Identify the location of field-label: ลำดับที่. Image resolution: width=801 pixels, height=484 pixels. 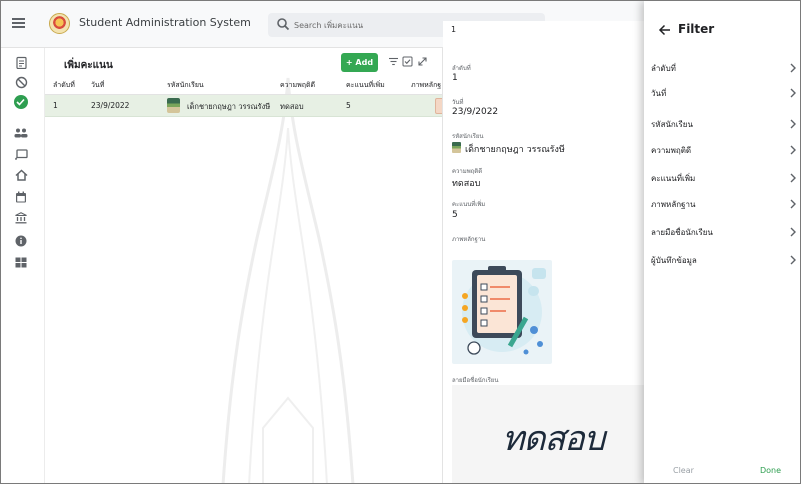
(461, 68).